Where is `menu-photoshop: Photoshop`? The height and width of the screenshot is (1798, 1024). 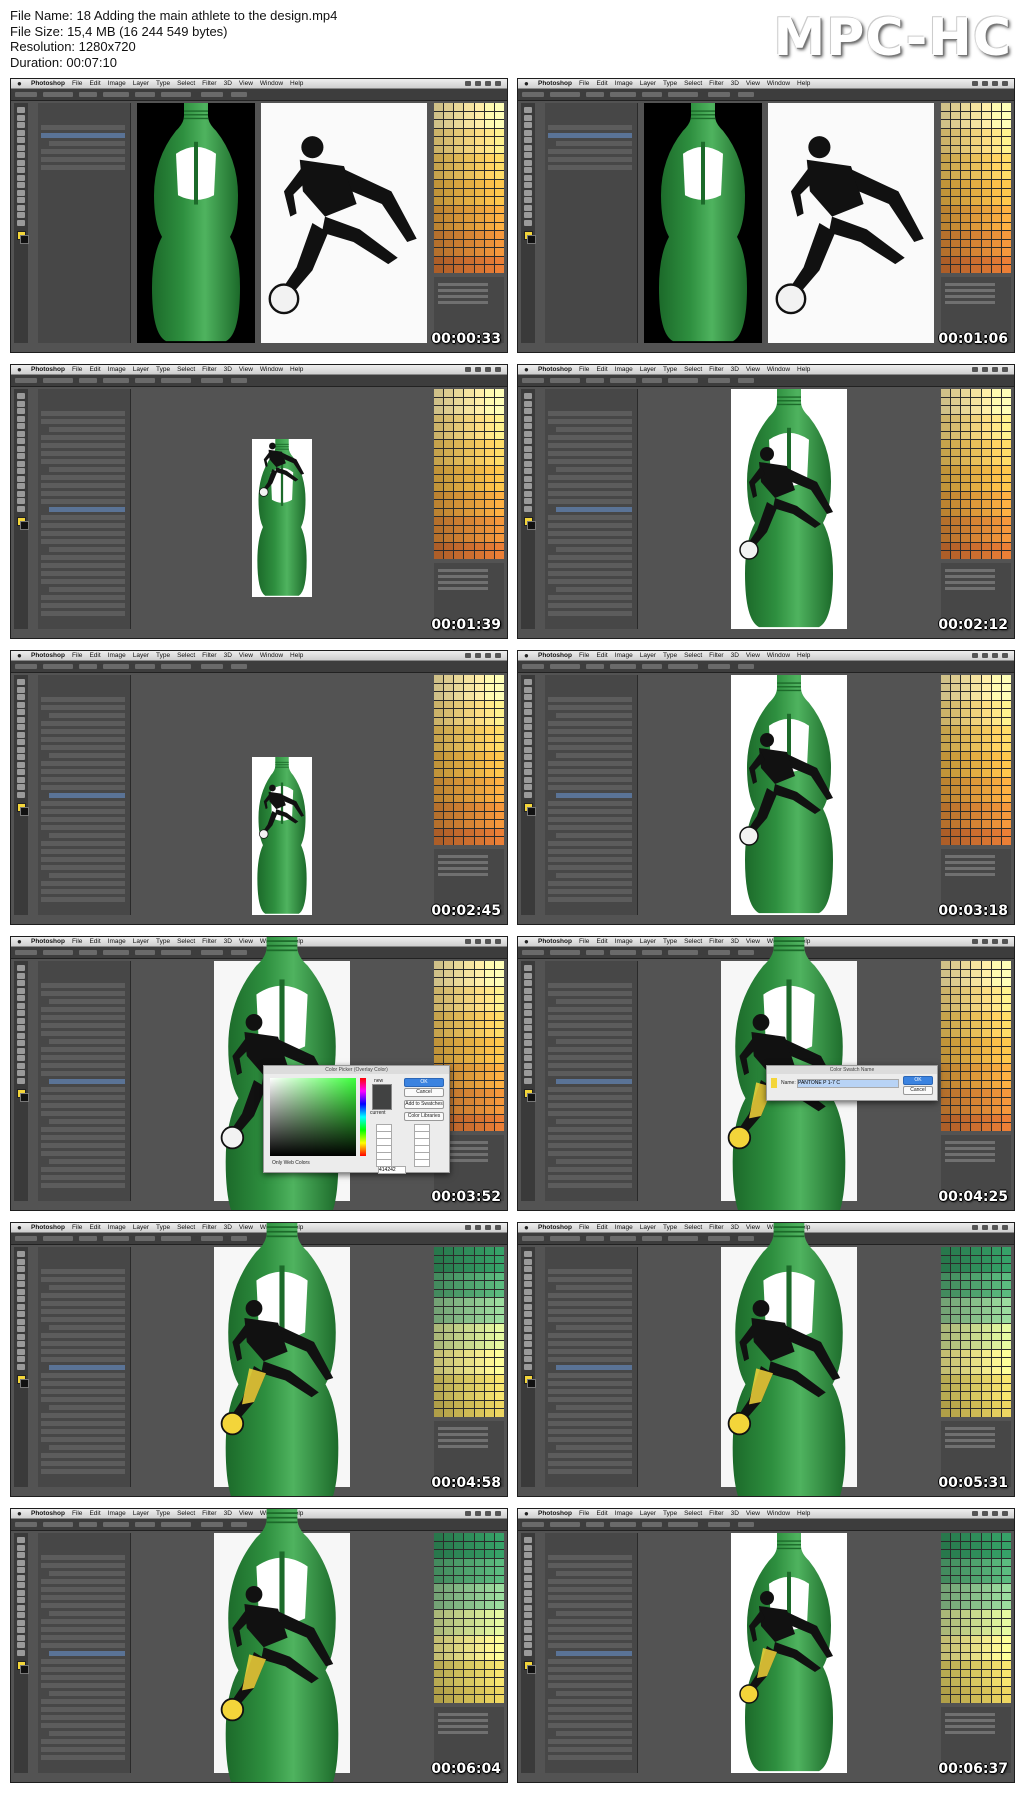
menu-photoshop: Photoshop is located at coordinates (555, 1513).